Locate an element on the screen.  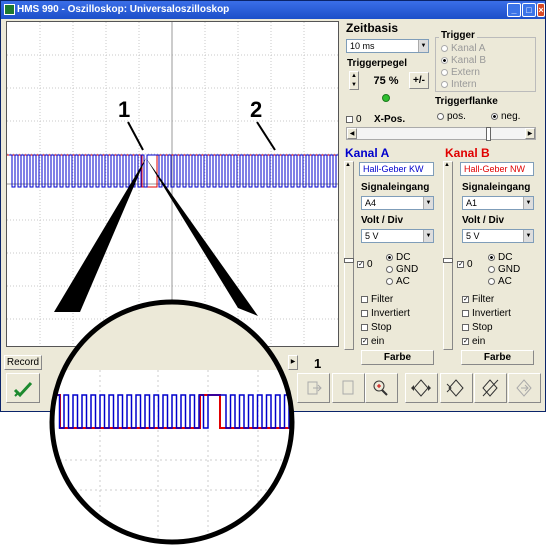
callout-1: 1 is located at coordinates (124, 109).